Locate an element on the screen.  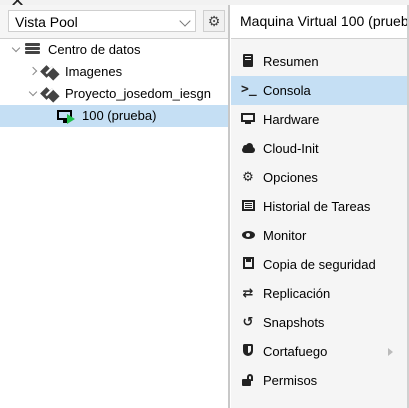
menu-item-cloud-init: Cloud-Init is located at coordinates (320, 148).